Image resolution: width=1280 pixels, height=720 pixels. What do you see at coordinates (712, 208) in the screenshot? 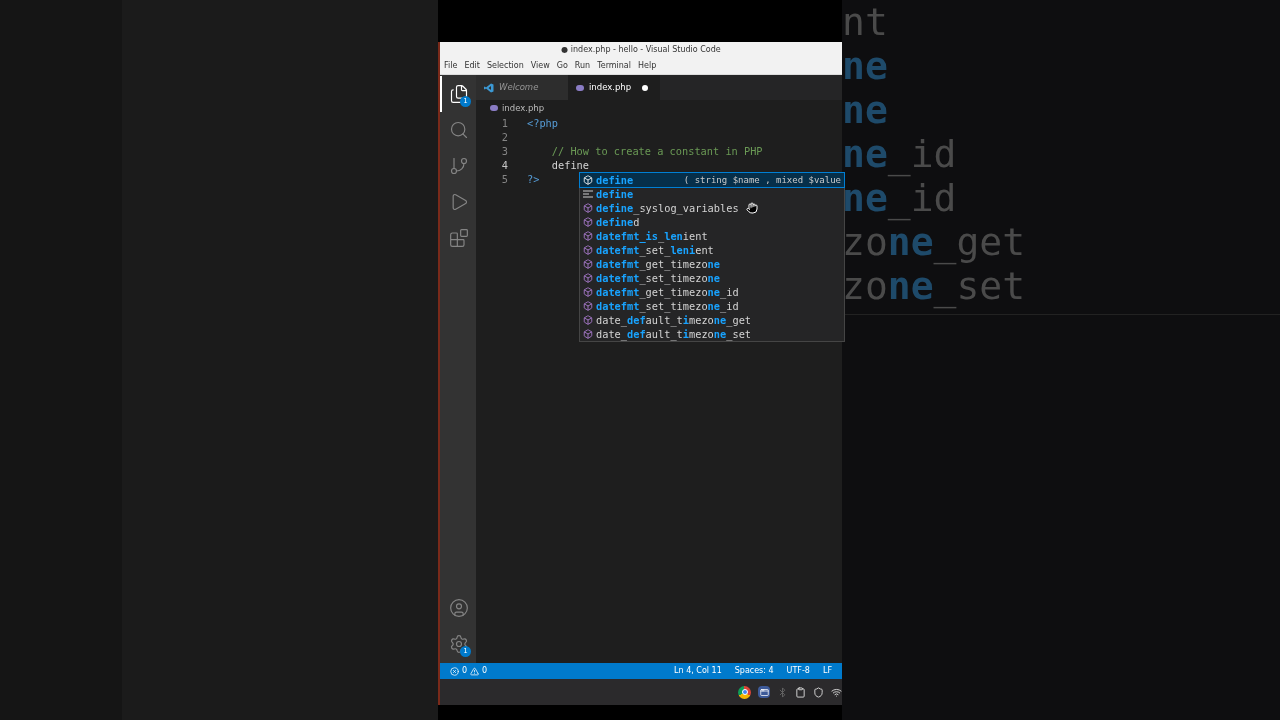
I see `suggestion-item: define_syslog_variables` at bounding box center [712, 208].